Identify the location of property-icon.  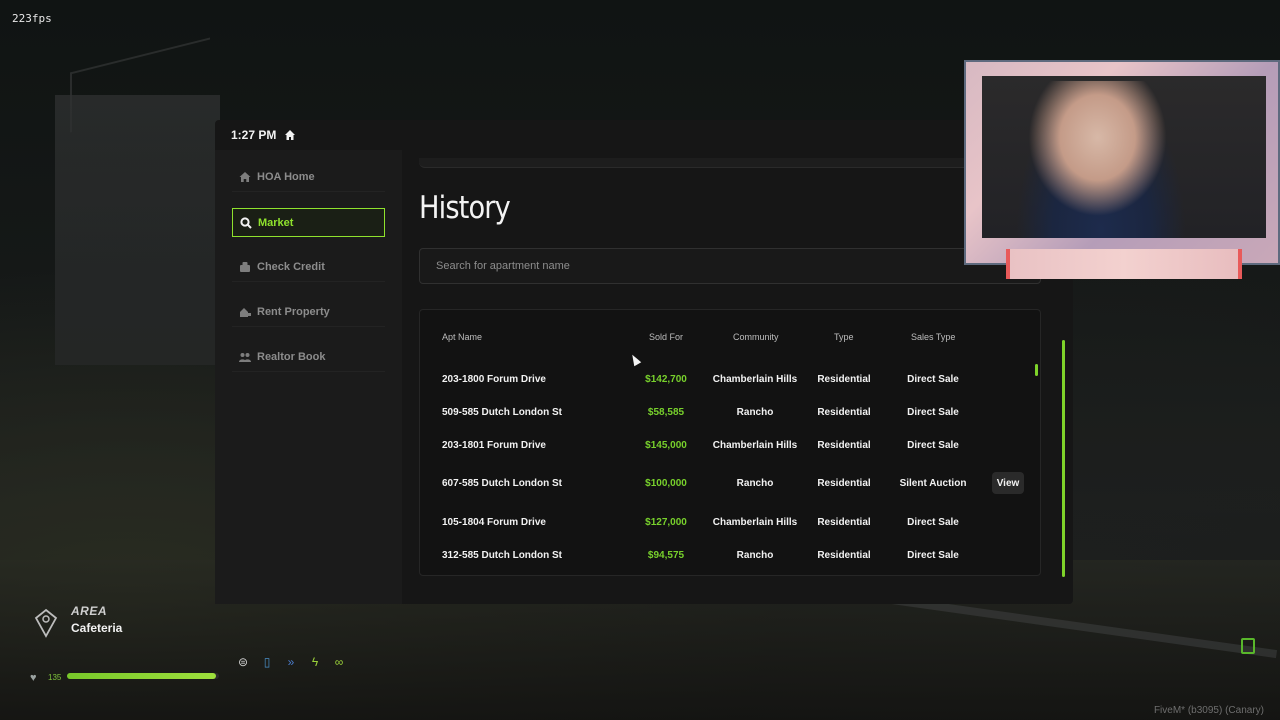
(245, 312).